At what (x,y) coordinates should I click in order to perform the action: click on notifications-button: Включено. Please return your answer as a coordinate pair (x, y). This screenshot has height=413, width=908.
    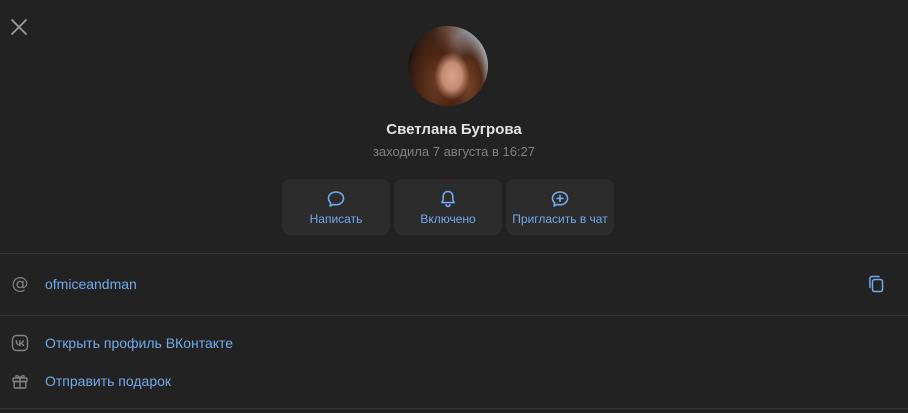
    Looking at the image, I should click on (448, 207).